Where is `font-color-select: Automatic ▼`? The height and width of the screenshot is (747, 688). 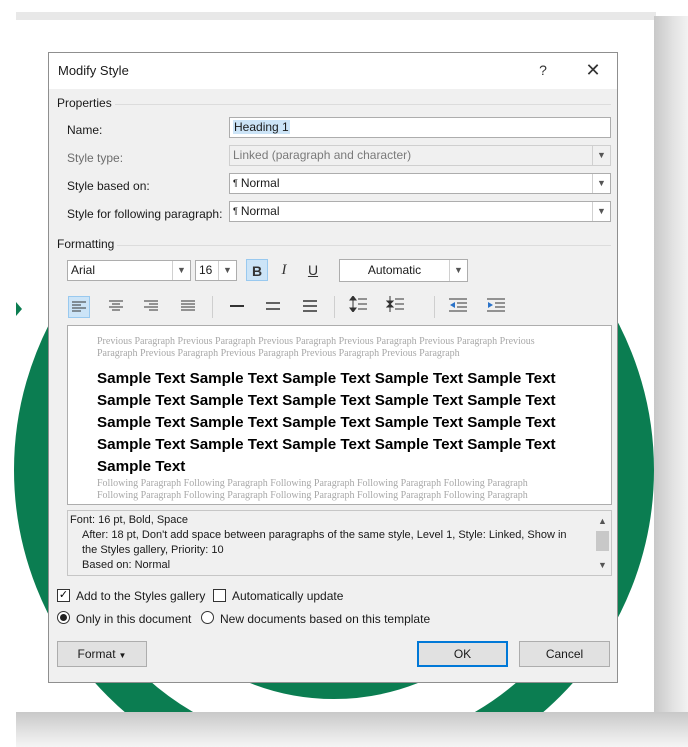 font-color-select: Automatic ▼ is located at coordinates (403, 270).